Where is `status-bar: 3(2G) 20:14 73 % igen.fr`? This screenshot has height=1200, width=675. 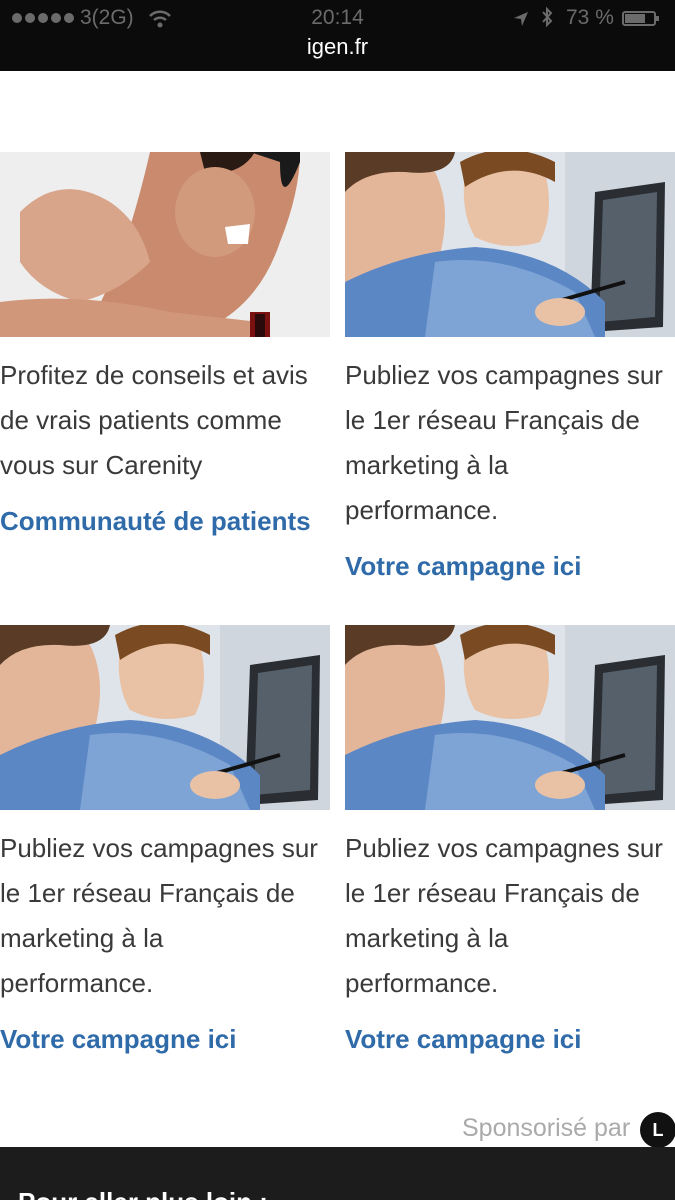
status-bar: 3(2G) 20:14 73 % igen.fr is located at coordinates (337, 35).